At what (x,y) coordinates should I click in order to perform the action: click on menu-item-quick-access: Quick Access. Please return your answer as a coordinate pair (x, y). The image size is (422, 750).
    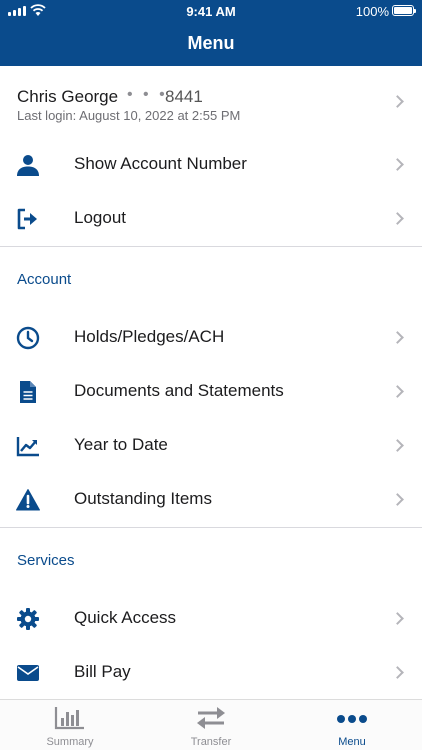
    Looking at the image, I should click on (211, 619).